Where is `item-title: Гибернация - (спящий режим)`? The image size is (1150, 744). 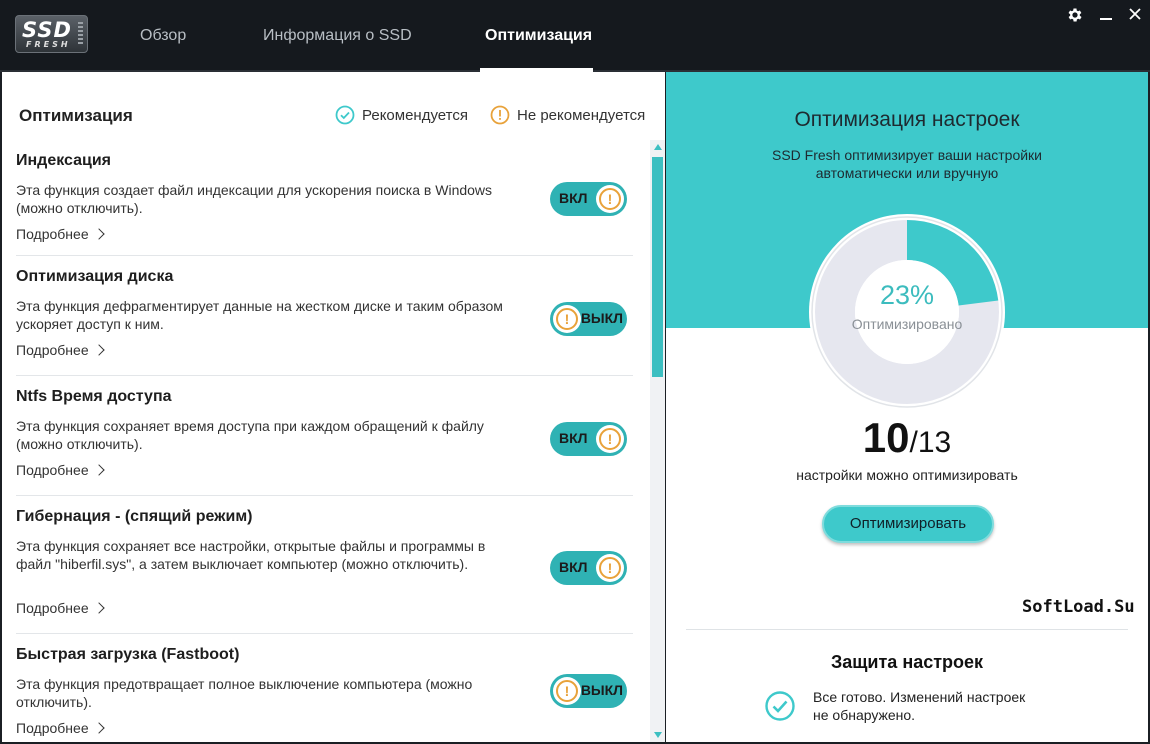 item-title: Гибернация - (спящий режим) is located at coordinates (134, 516).